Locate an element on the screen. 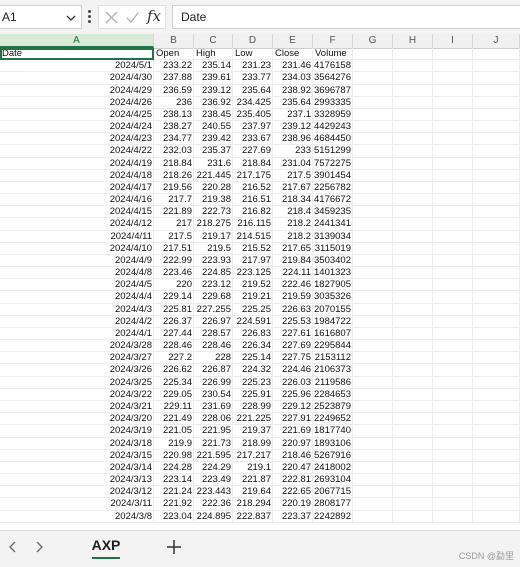  cell-d: 218.84 is located at coordinates (253, 163).